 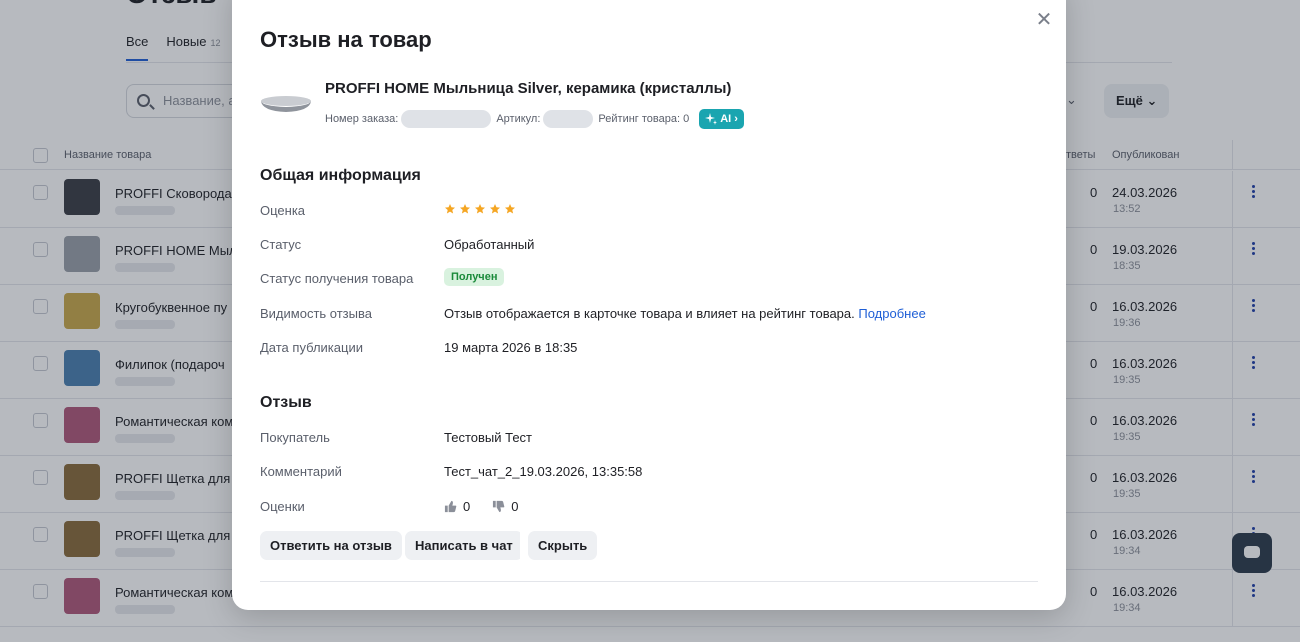 I want to click on rating-stars, so click(x=480, y=210).